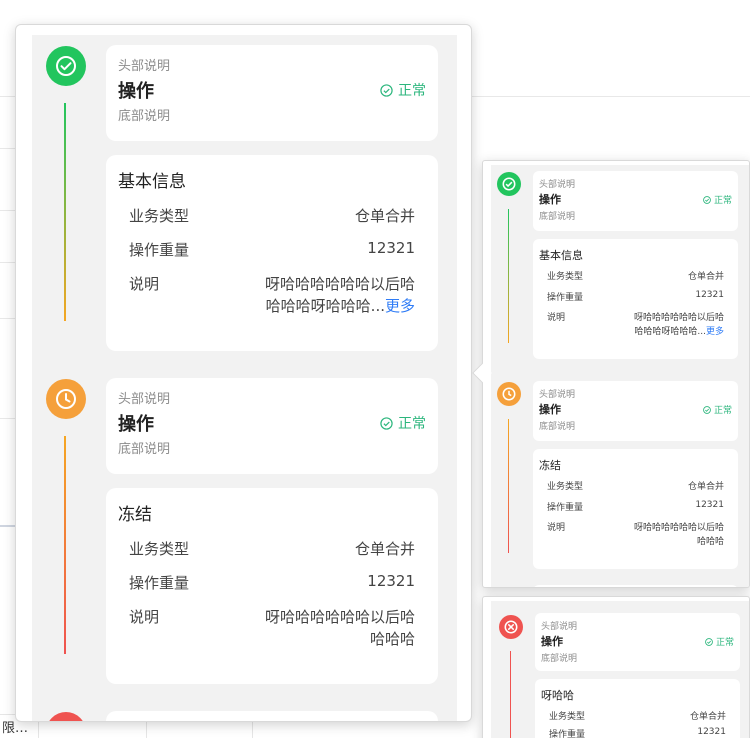 This screenshot has width=750, height=738. What do you see at coordinates (339, 628) in the screenshot?
I see `detail-value: 呀哈哈哈哈哈哈以后哈 哈哈哈` at bounding box center [339, 628].